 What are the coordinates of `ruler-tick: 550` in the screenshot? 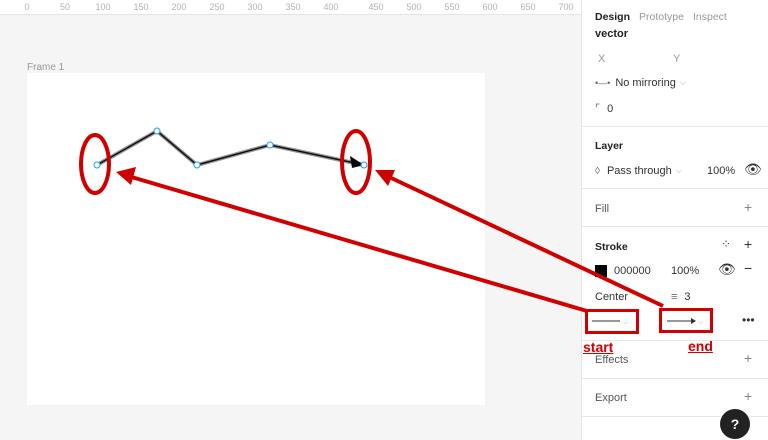 It's located at (452, 7).